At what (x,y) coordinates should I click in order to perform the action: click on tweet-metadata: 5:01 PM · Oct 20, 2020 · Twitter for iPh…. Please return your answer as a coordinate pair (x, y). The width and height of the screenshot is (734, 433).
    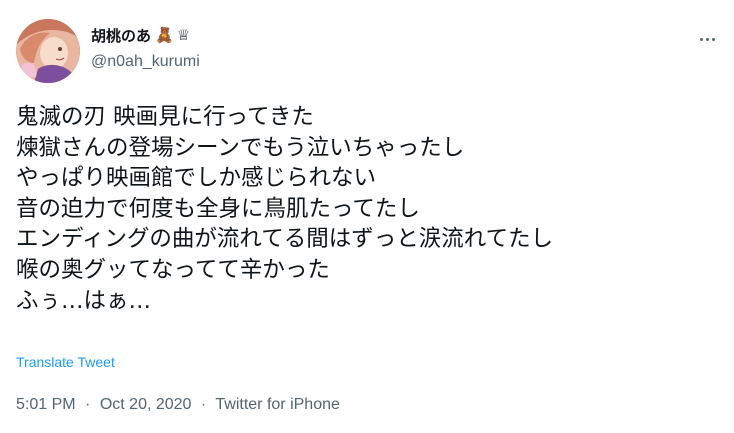
    Looking at the image, I should click on (178, 405).